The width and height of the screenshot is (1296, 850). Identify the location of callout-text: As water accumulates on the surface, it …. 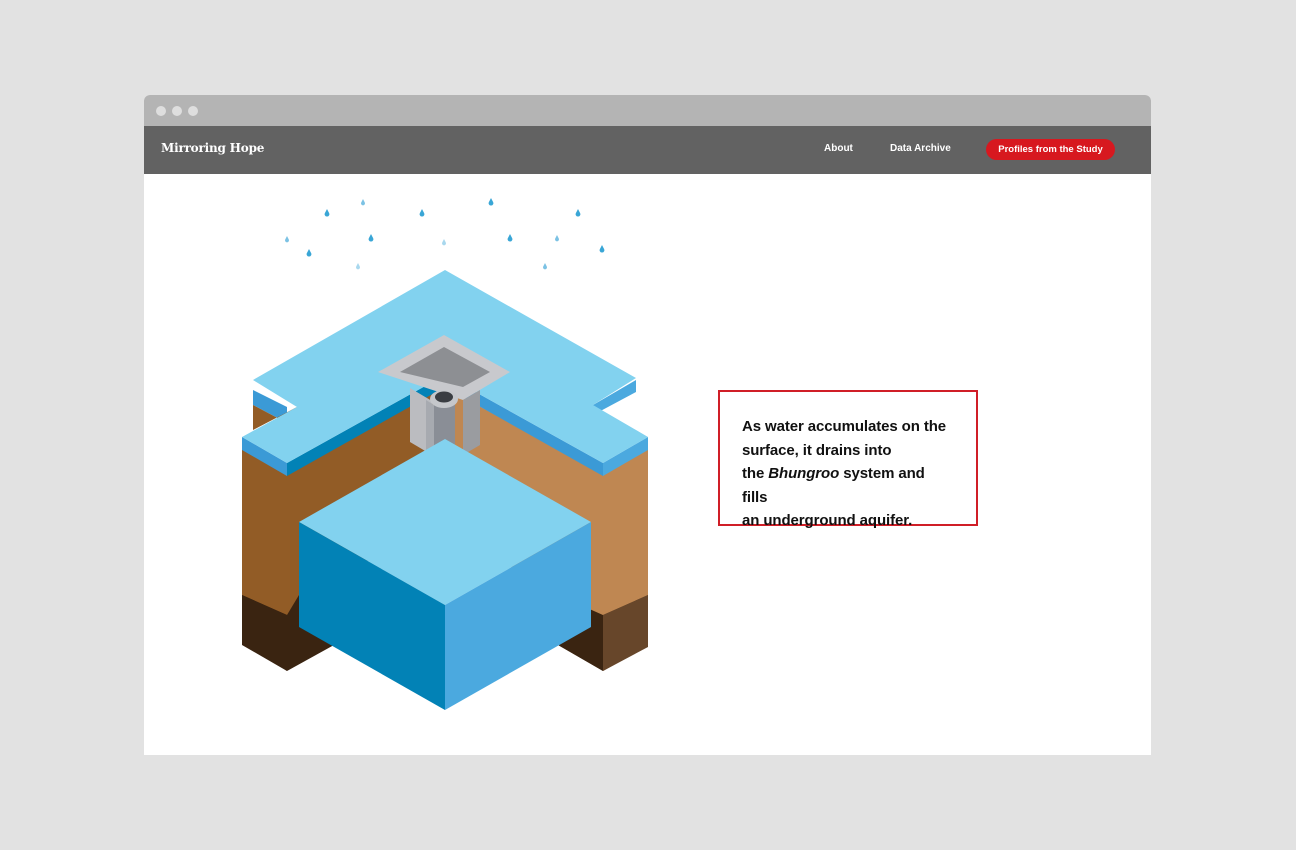
(848, 474).